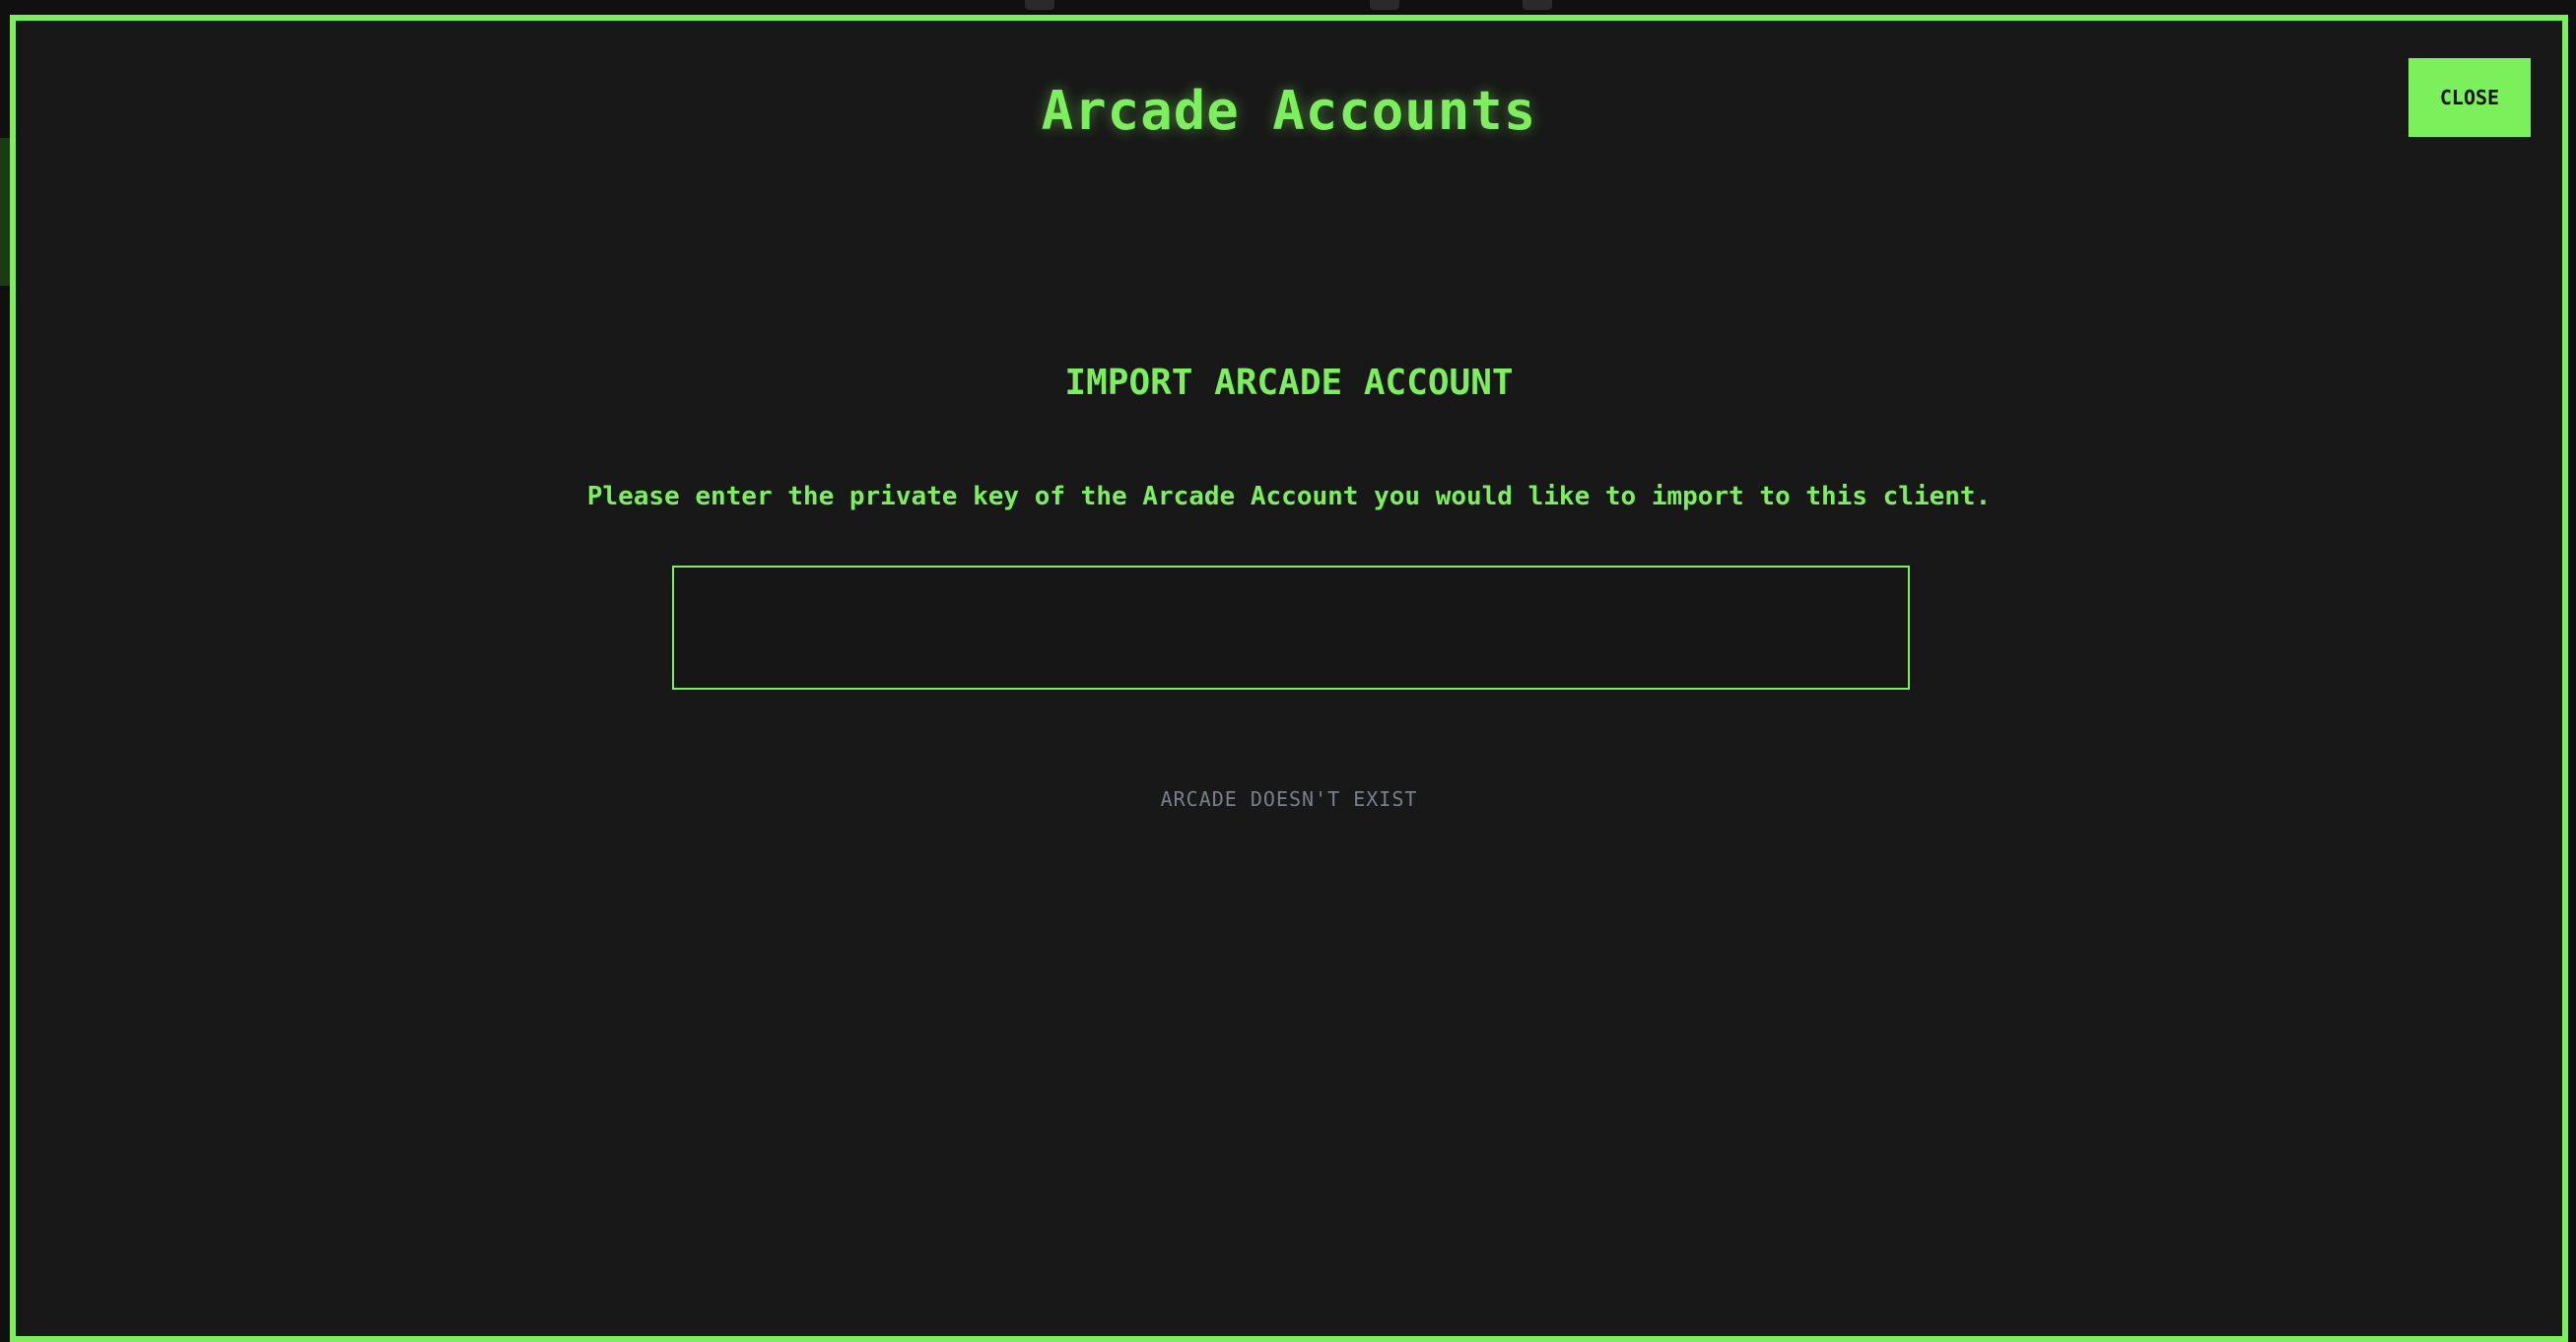 Image resolution: width=2576 pixels, height=1342 pixels. I want to click on import-account-heading: IMPORT ARCADE ACCOUNT, so click(1289, 383).